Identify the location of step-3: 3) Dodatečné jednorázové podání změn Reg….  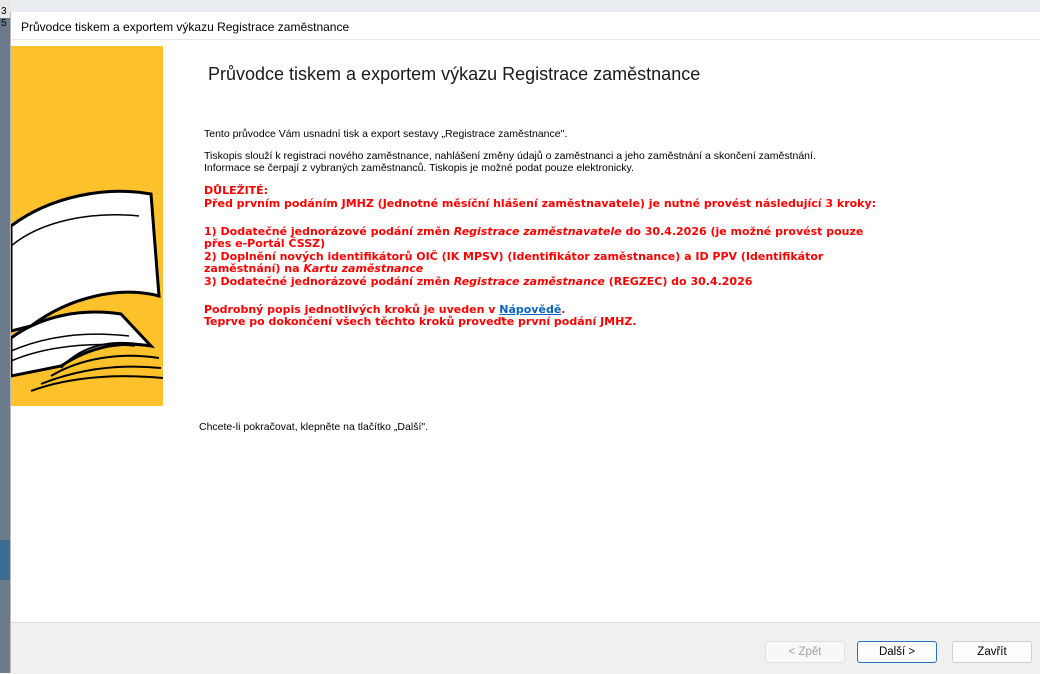
(478, 281).